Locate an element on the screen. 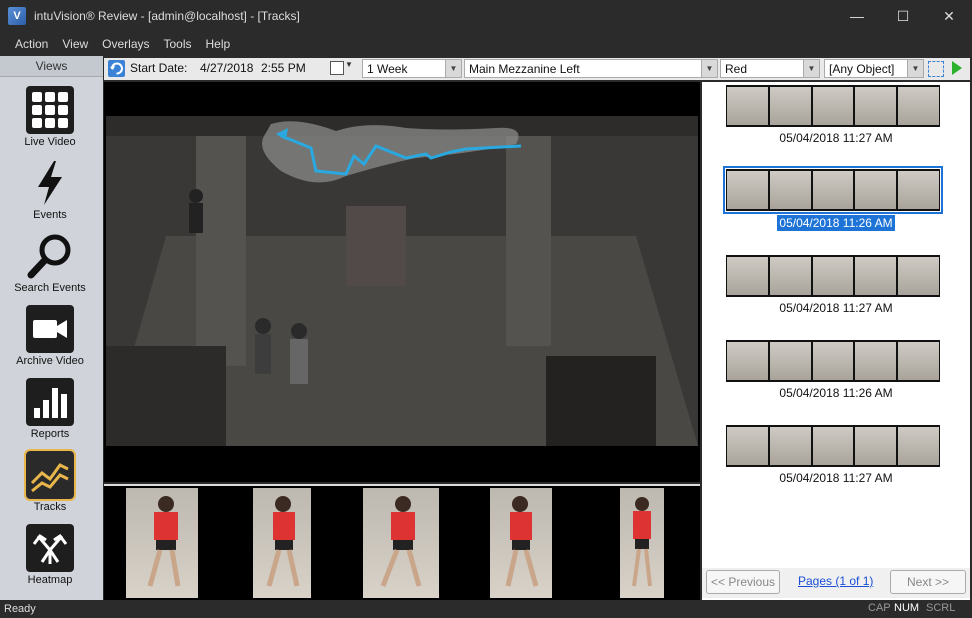  menu-bar: Action View Overlays Tools Help is located at coordinates (486, 44).